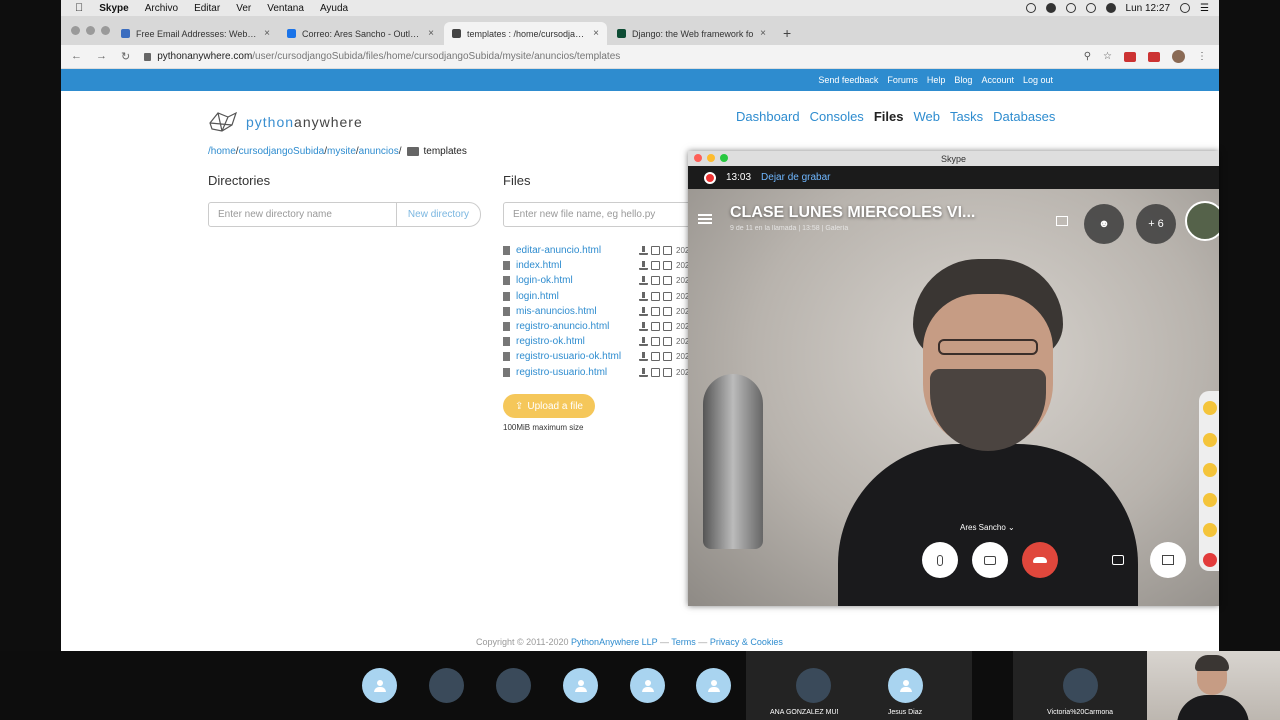 The image size is (1280, 720). I want to click on crumb-site: mysite, so click(341, 151).